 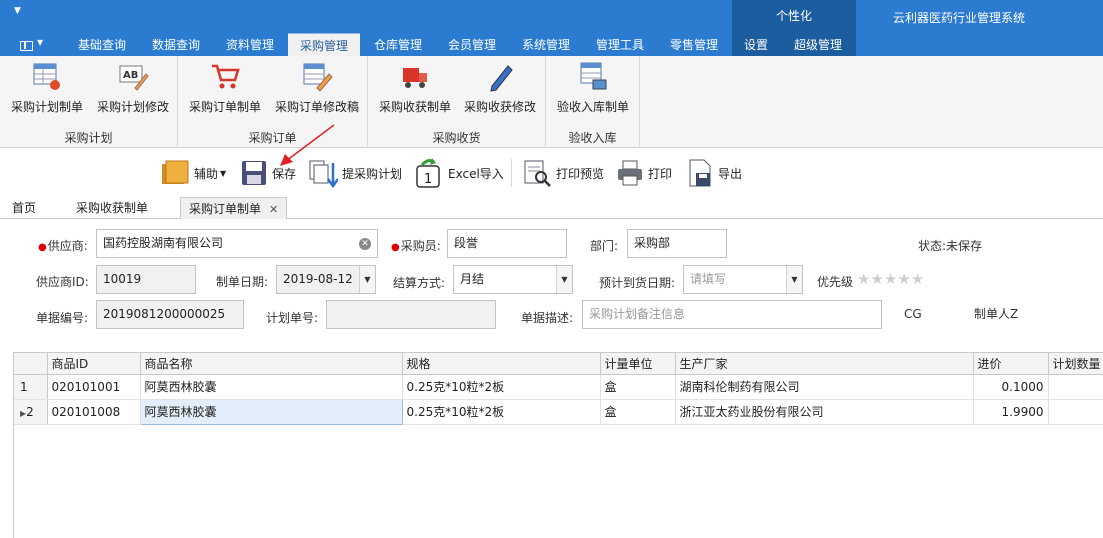 I want to click on tab-info-management: 资料管理, so click(x=250, y=44).